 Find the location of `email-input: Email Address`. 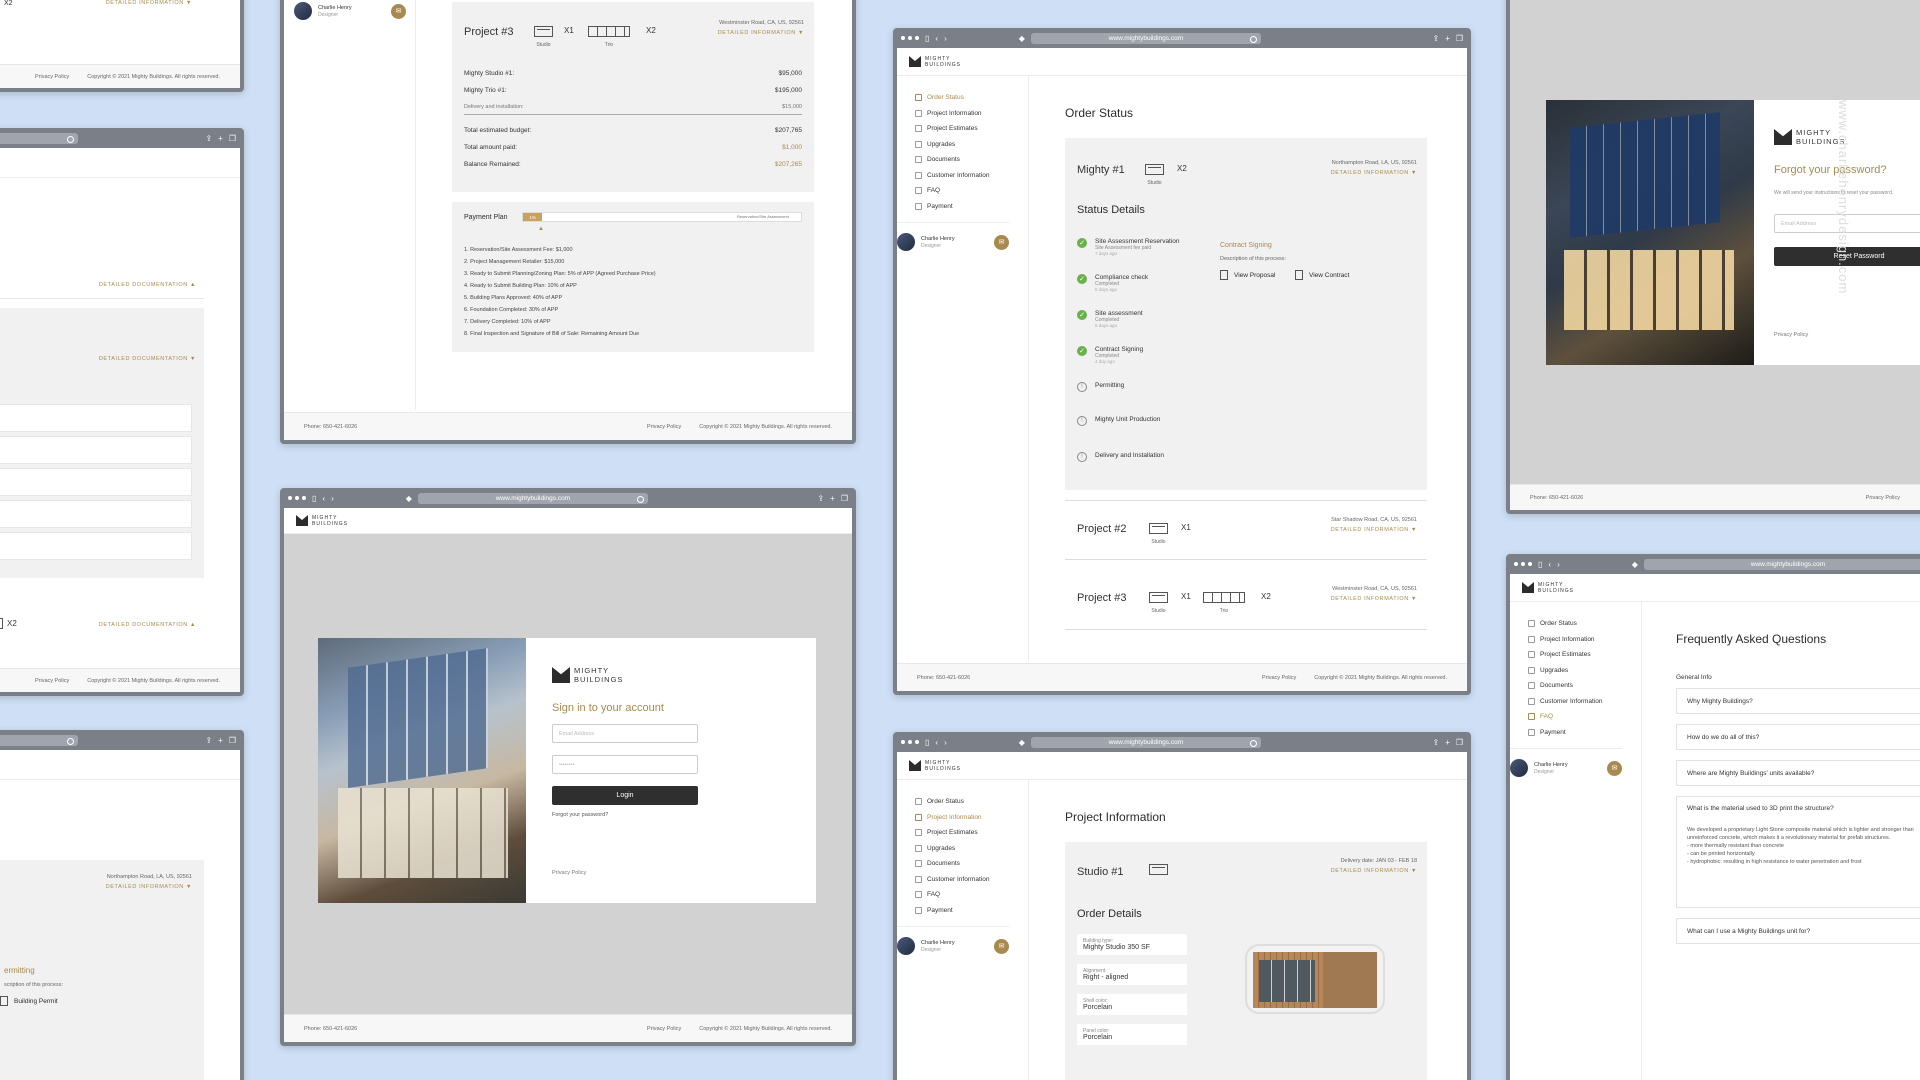

email-input: Email Address is located at coordinates (625, 733).